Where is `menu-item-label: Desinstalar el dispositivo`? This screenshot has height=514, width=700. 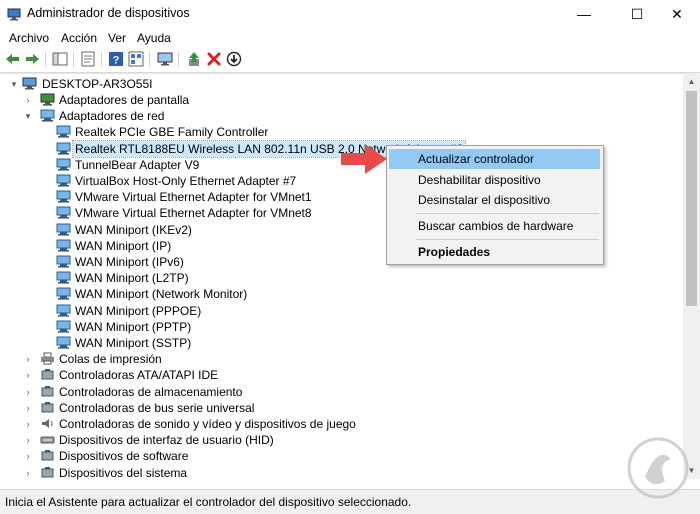
menu-item-label: Desinstalar el dispositivo is located at coordinates (484, 200).